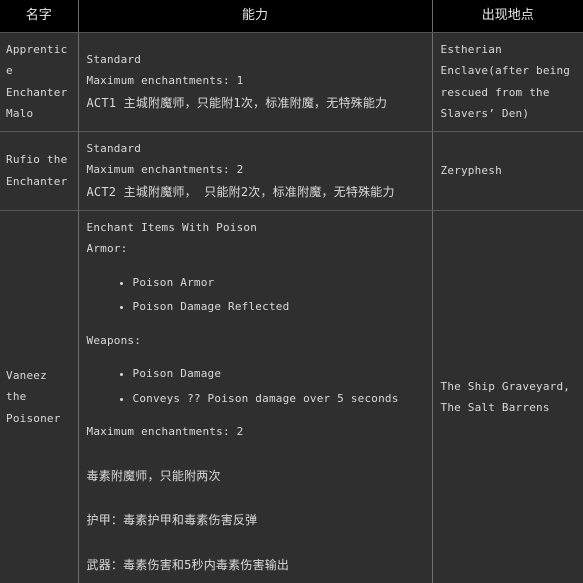  What do you see at coordinates (165, 432) in the screenshot?
I see `max-enchantments-line: Maximum enchantments: 2` at bounding box center [165, 432].